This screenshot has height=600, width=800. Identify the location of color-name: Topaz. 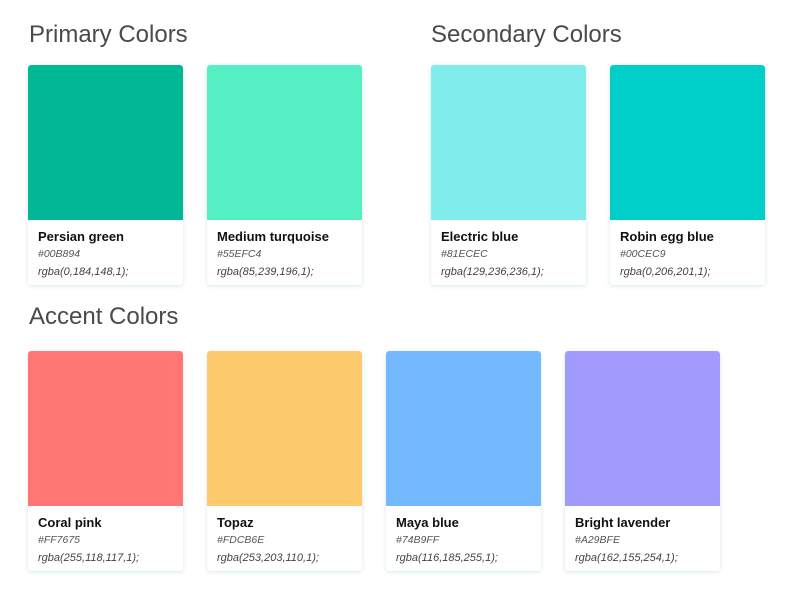
(235, 522).